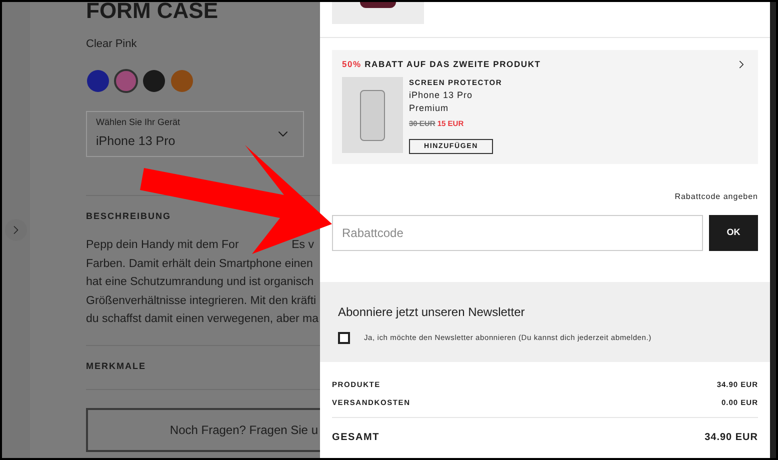 The width and height of the screenshot is (778, 460). Describe the element at coordinates (432, 312) in the screenshot. I see `newsletter-title: Abonniere jetzt unseren Newsletter` at that location.